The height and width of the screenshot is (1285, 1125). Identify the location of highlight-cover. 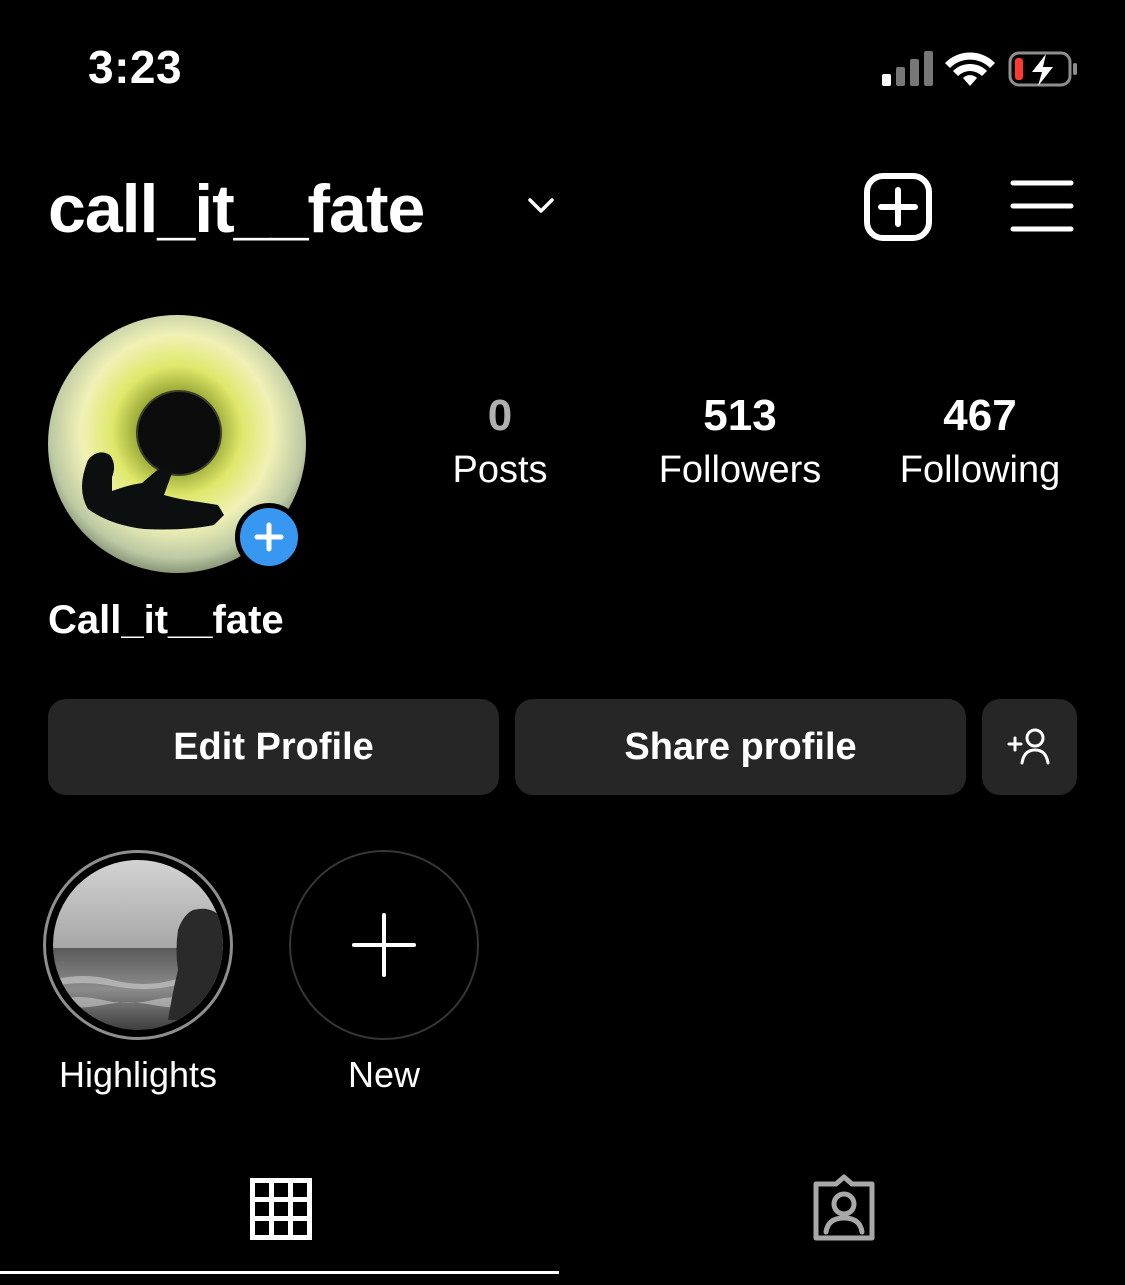
(138, 945).